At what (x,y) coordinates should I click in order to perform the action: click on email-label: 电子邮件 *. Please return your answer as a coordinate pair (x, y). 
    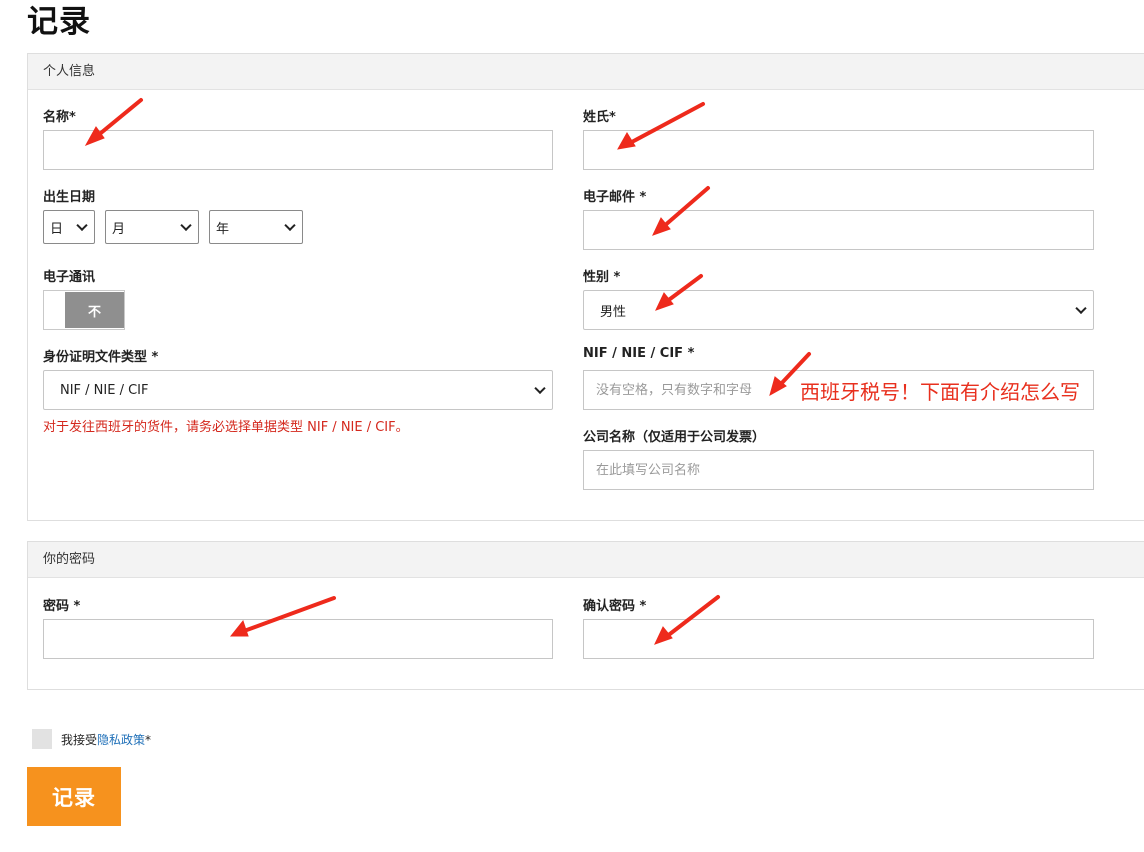
    Looking at the image, I should click on (615, 197).